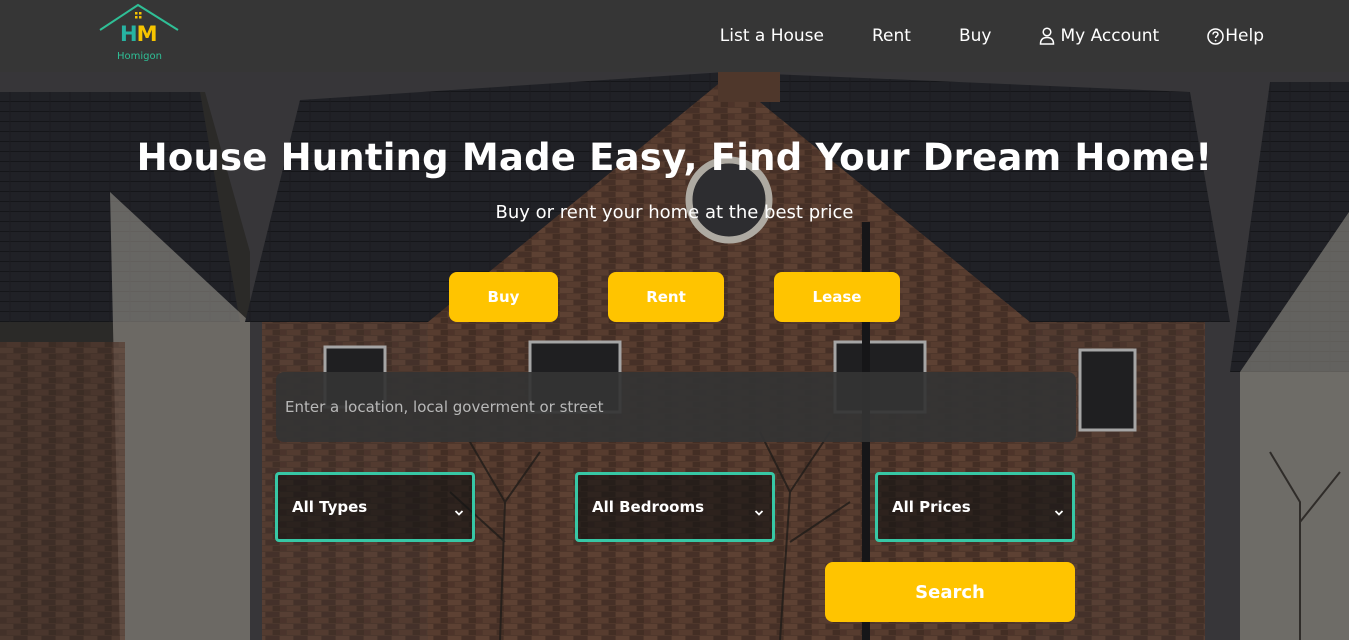 Image resolution: width=1349 pixels, height=640 pixels. I want to click on nav-label: Help, so click(1244, 36).